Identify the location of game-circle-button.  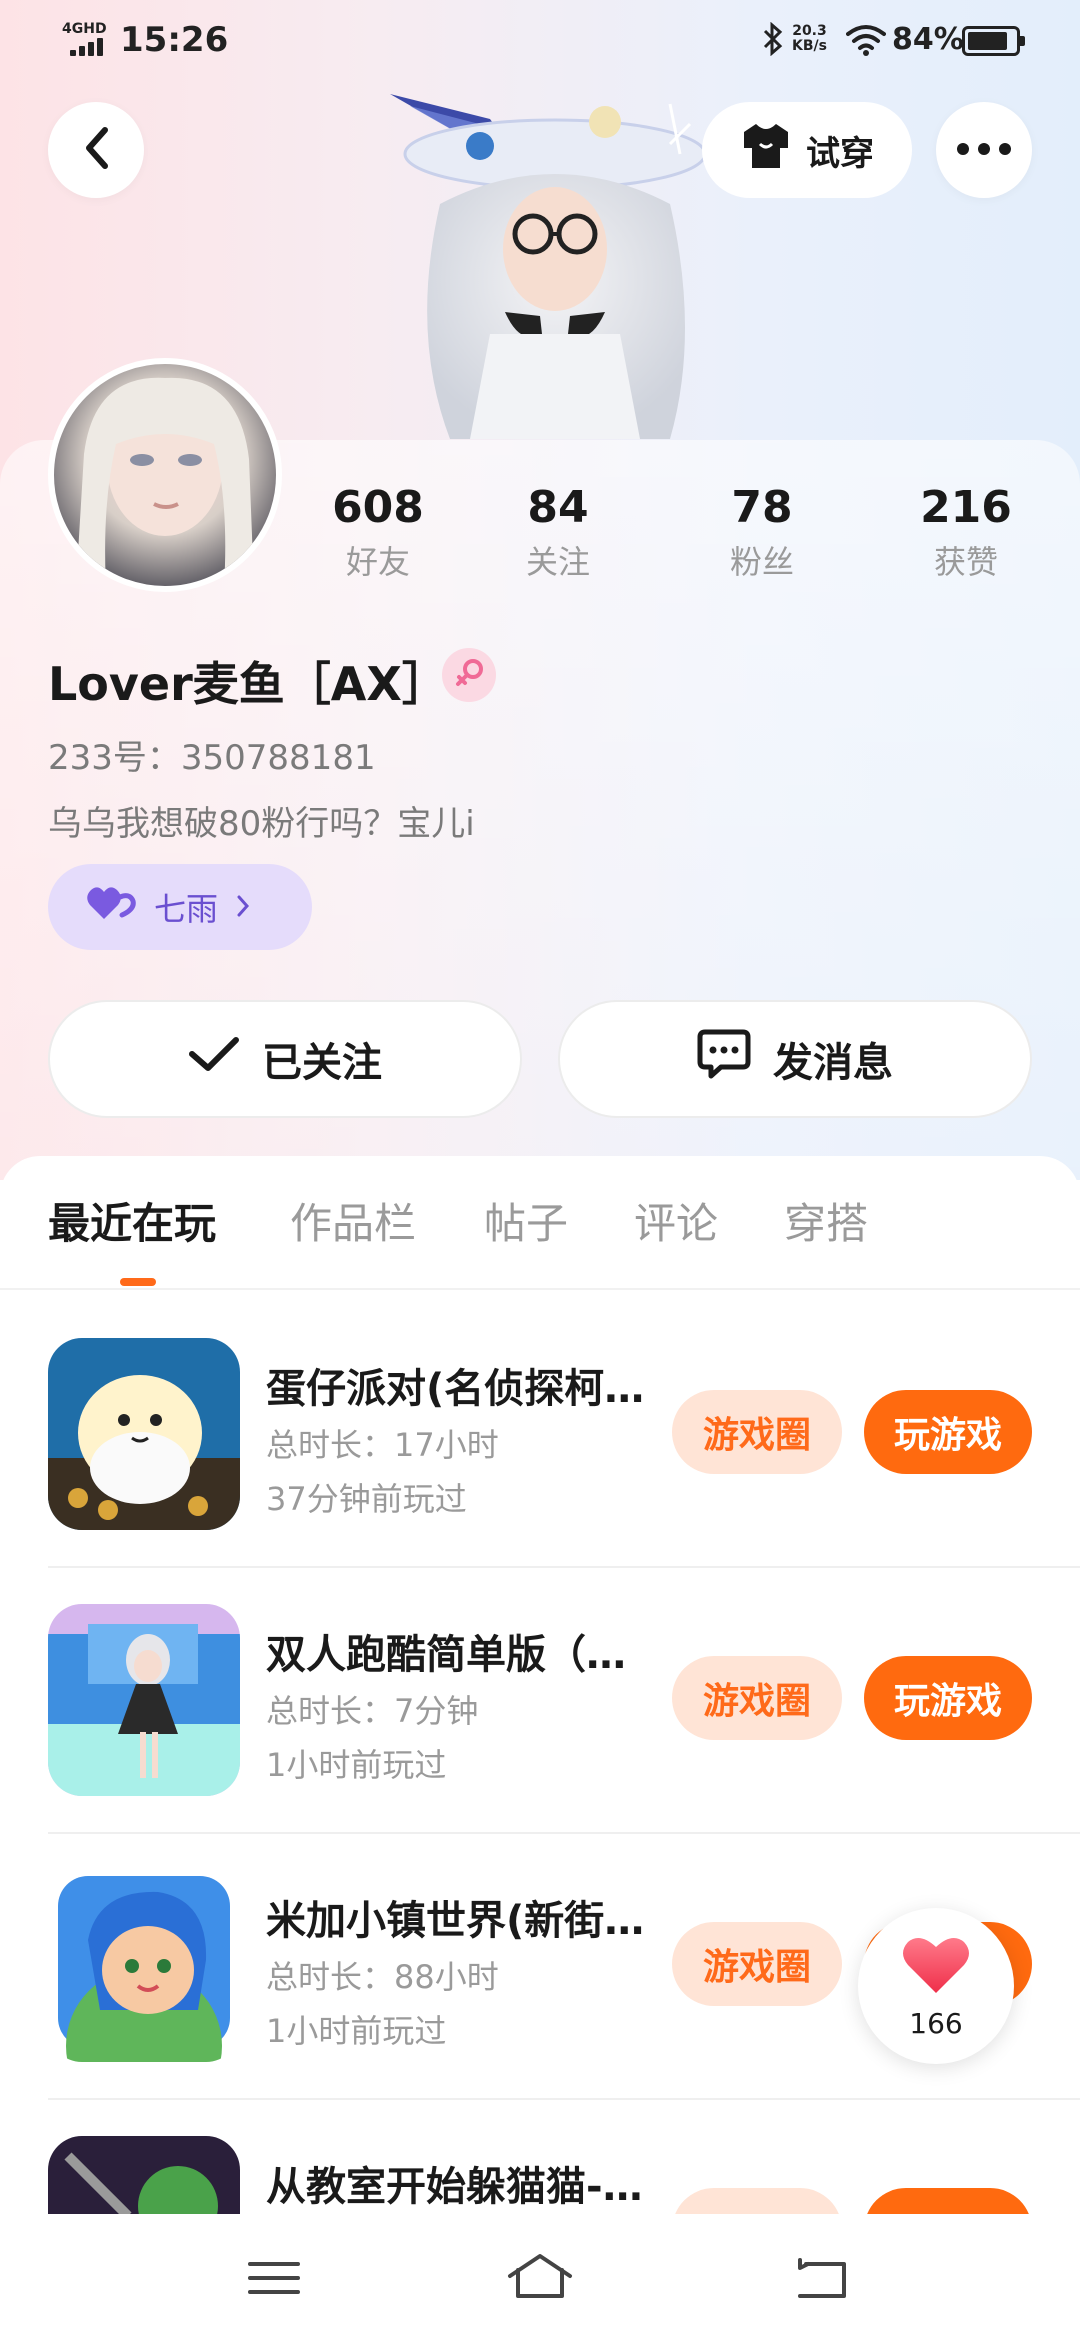
(757, 2201).